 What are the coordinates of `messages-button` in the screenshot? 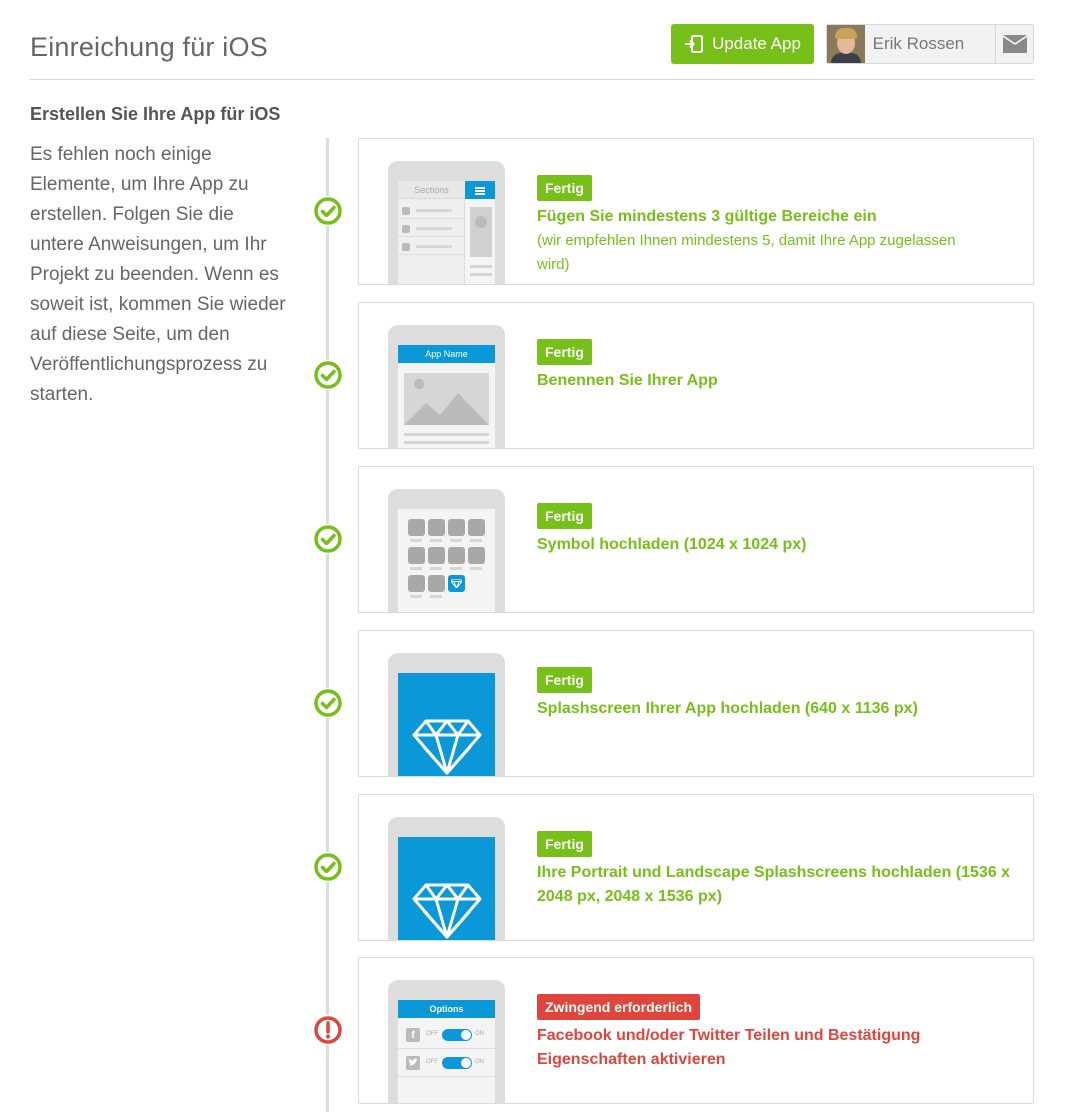 It's located at (1014, 44).